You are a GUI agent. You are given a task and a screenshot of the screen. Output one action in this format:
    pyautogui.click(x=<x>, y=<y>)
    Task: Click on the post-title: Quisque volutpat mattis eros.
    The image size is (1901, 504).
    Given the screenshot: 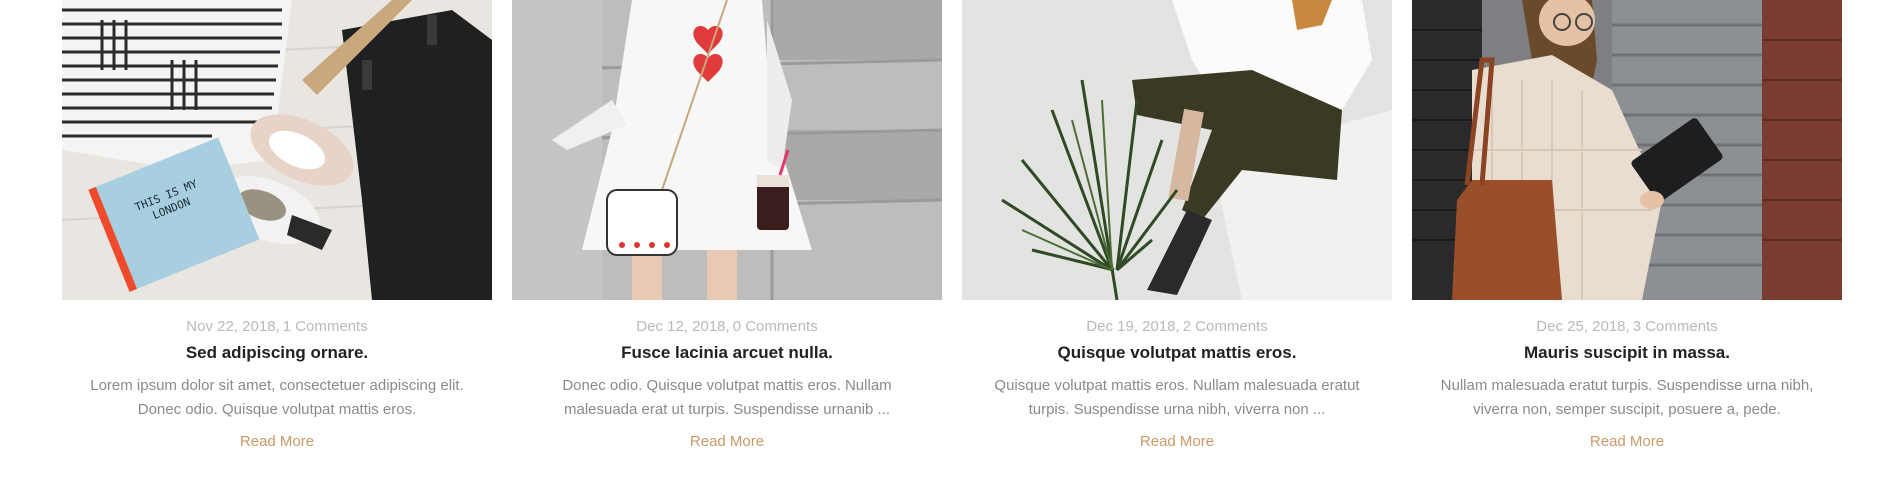 What is the action you would take?
    pyautogui.click(x=1177, y=353)
    